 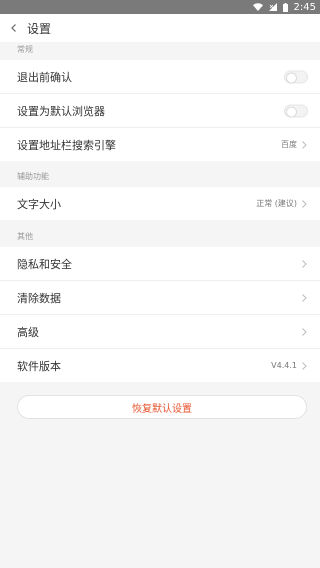 What do you see at coordinates (28, 332) in the screenshot?
I see `advanced-label: 高级` at bounding box center [28, 332].